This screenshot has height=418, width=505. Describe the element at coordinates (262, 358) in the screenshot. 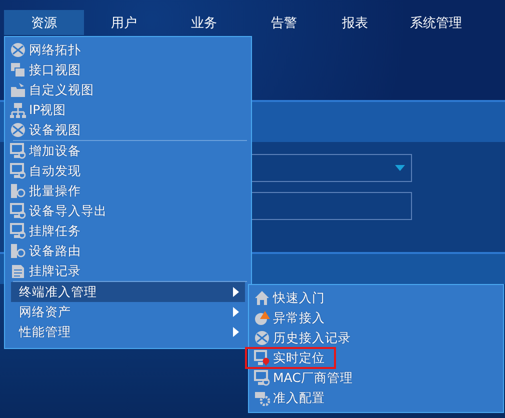

I see `location-pin-icon` at that location.